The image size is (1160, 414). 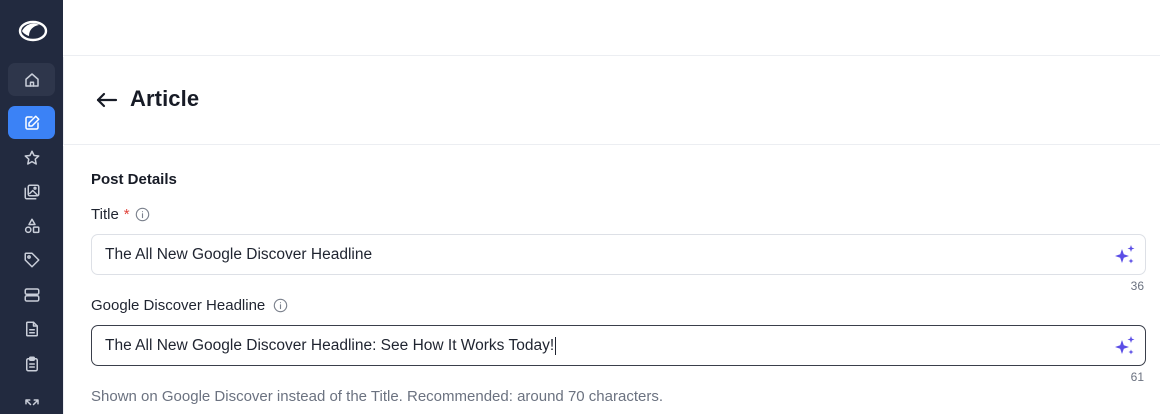 I want to click on sidebar-item-documents, so click(x=31, y=328).